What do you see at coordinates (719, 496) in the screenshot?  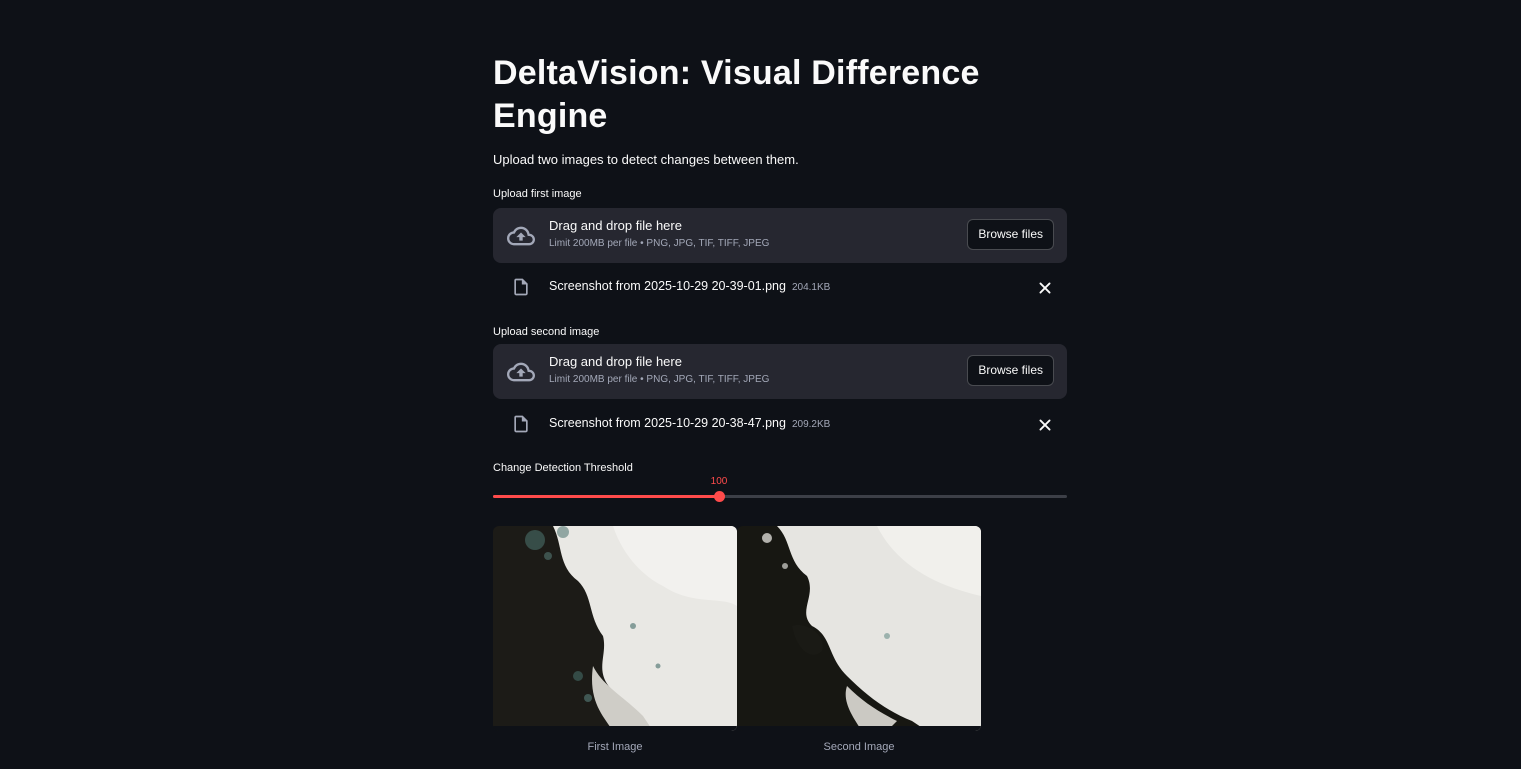 I see `threshold-slider-thumb` at bounding box center [719, 496].